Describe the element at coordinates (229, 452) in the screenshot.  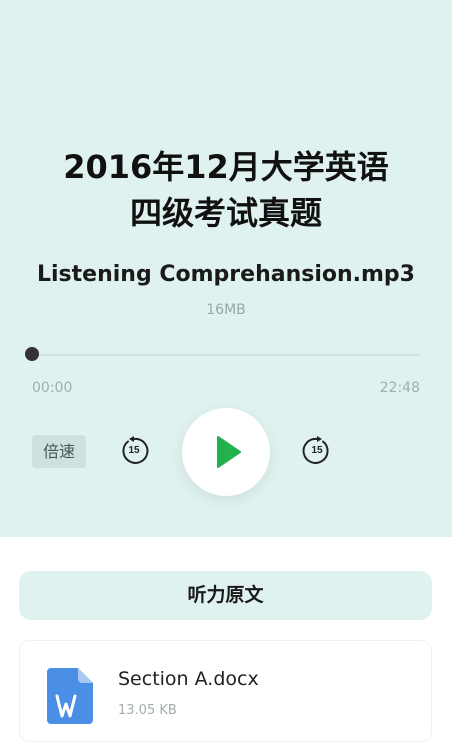
I see `play-icon` at that location.